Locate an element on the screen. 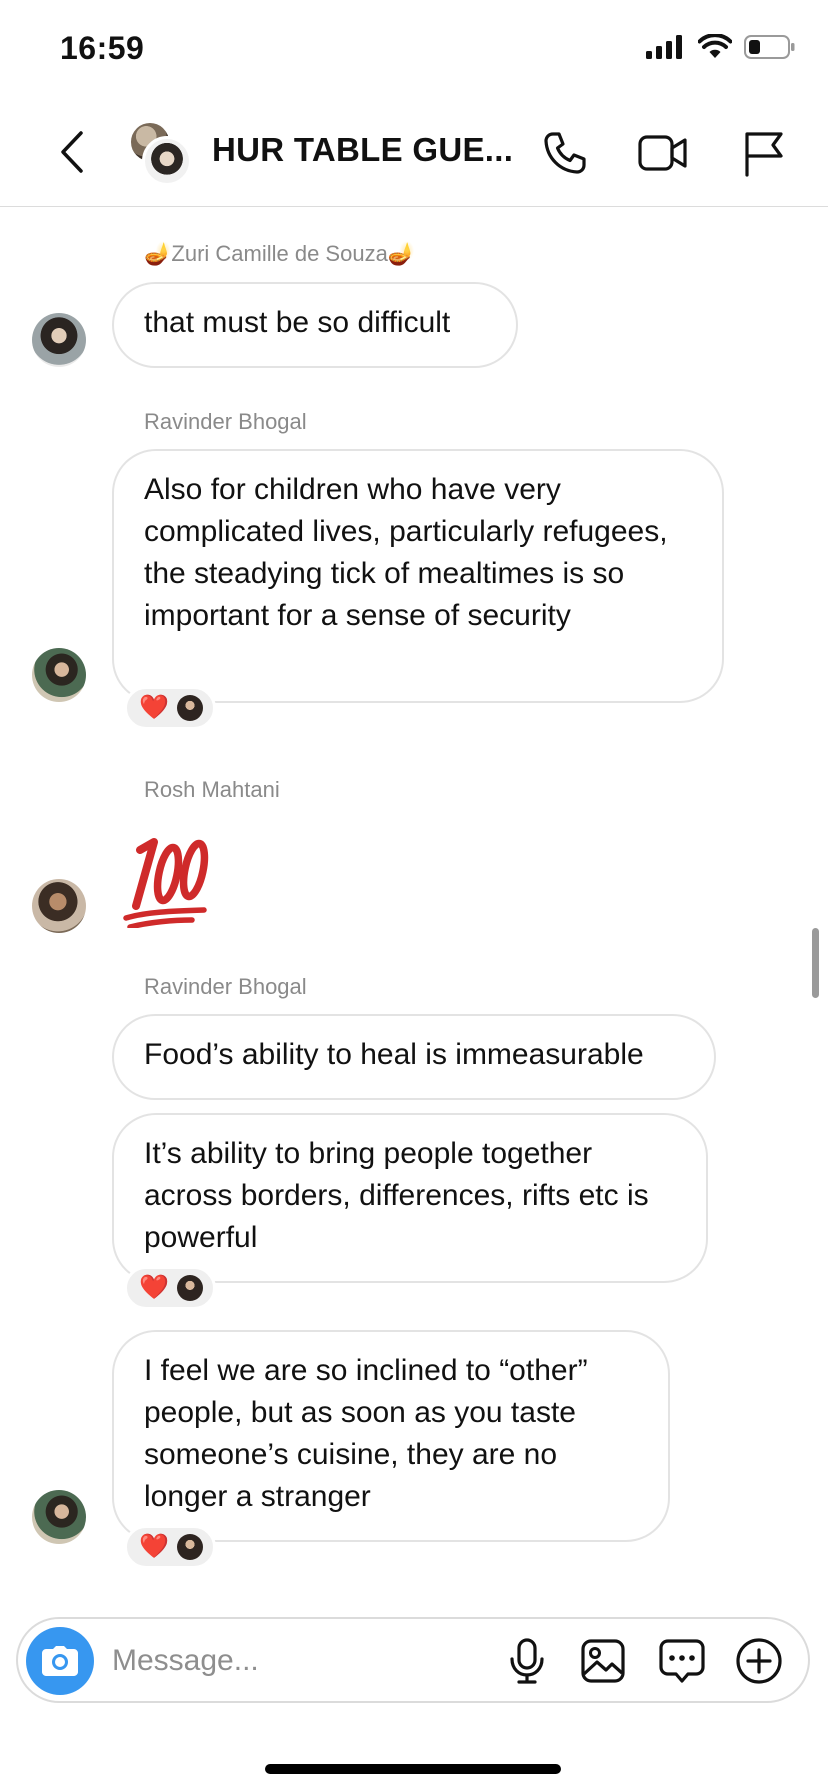 This screenshot has height=1792, width=828. sticker-button is located at coordinates (682, 1661).